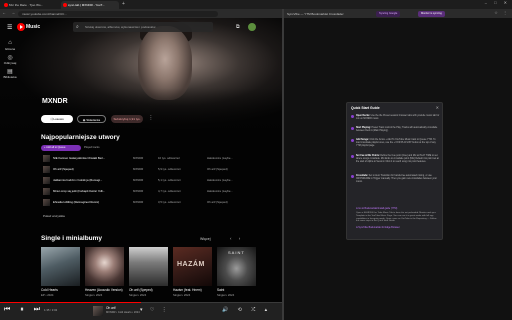  I want to click on single-card: Cold Hearts EP • 2024, so click(60, 272).